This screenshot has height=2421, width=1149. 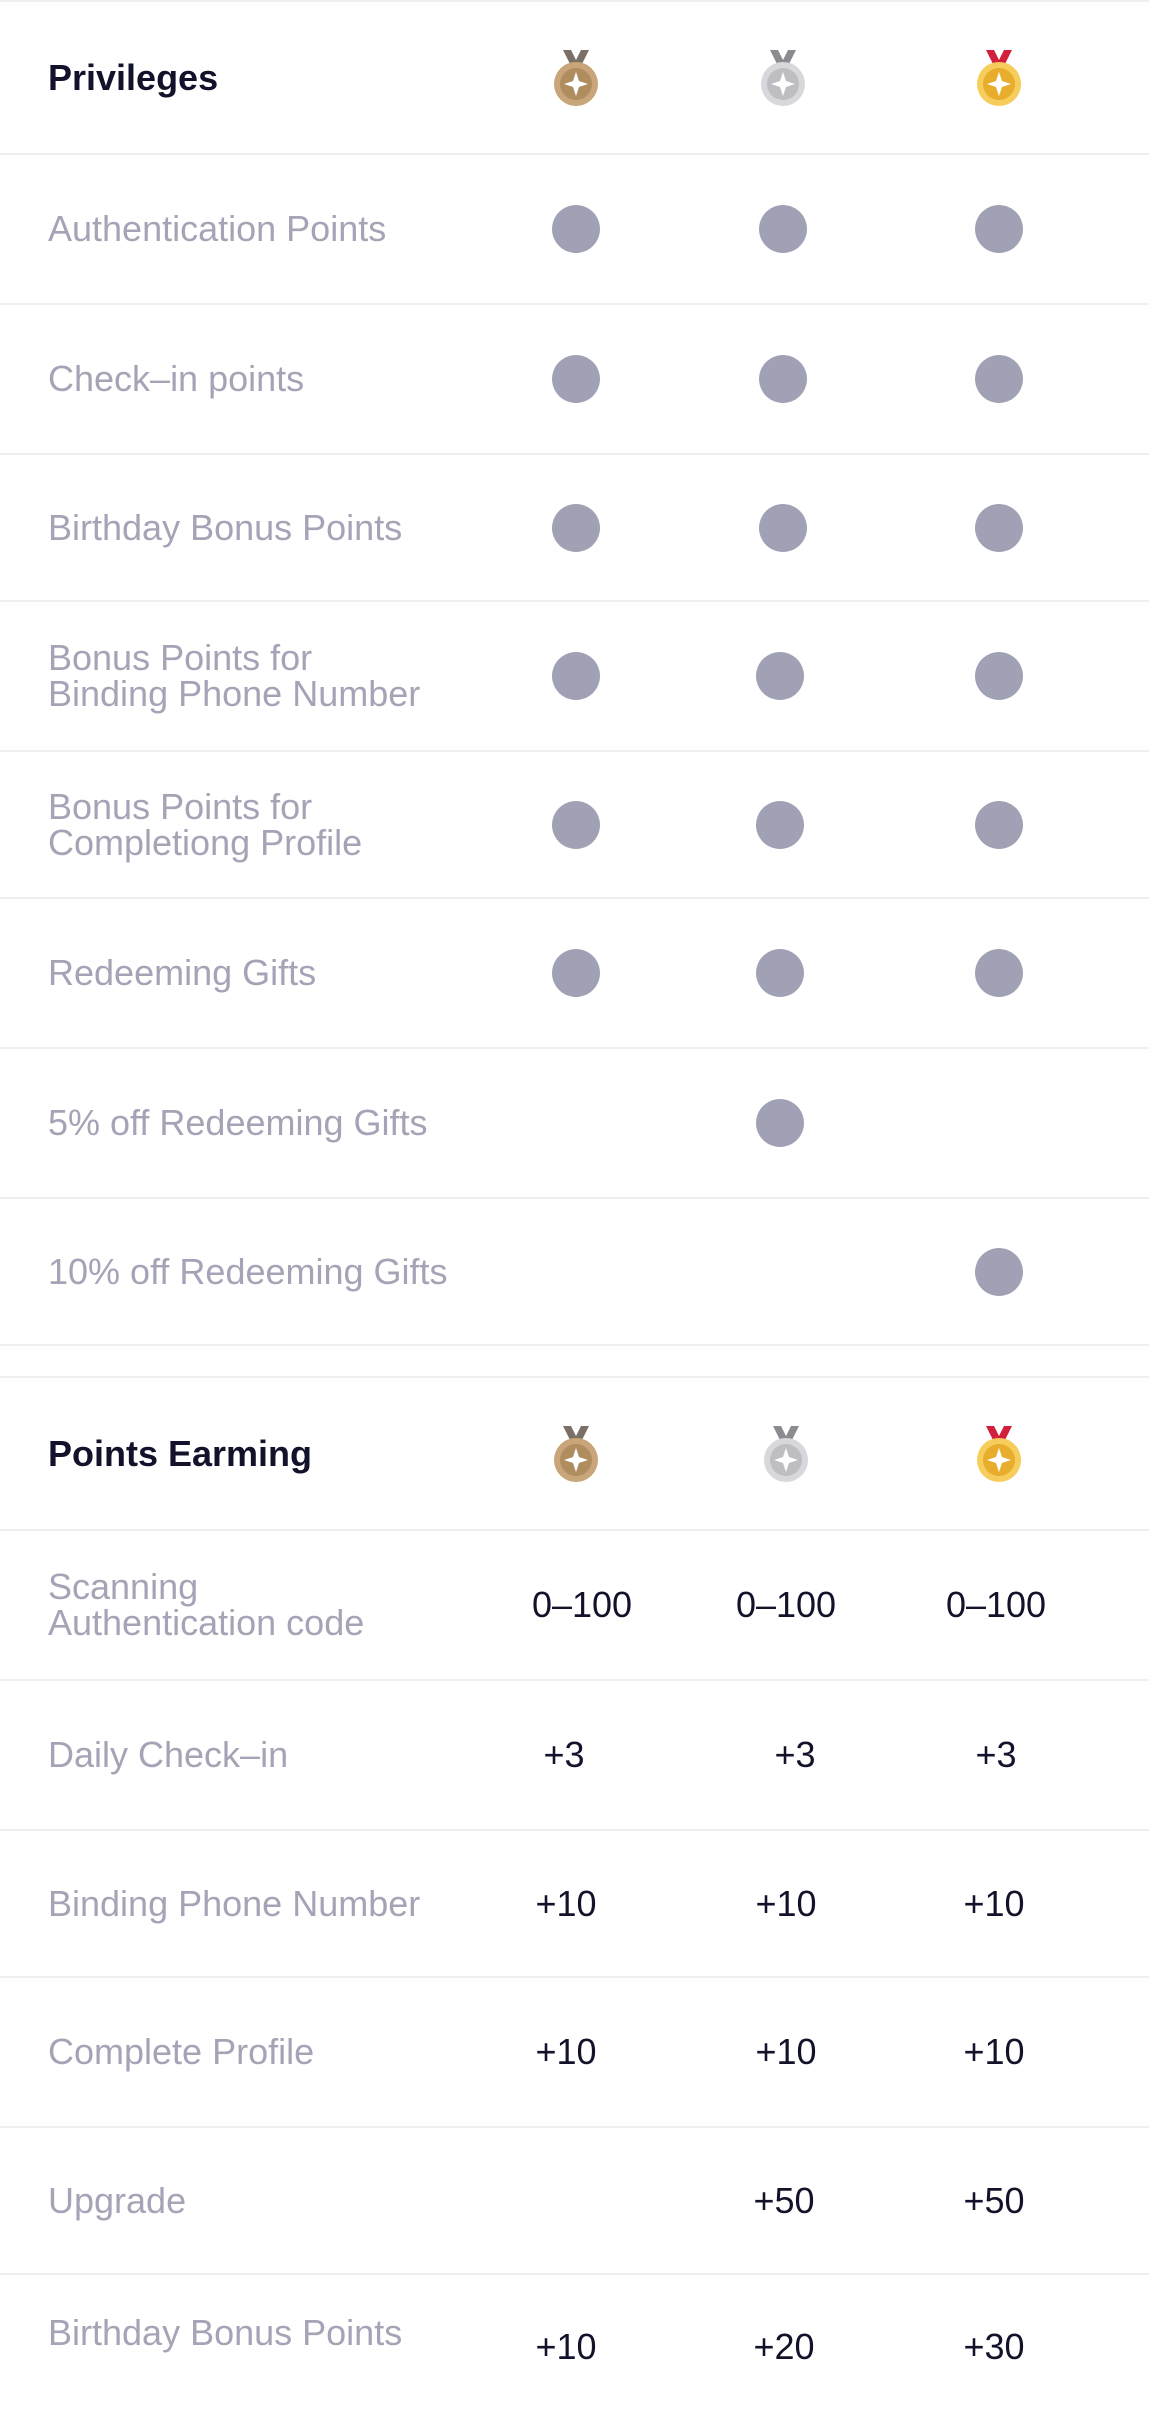 I want to click on points-earning-header-row: Points Earming, so click(x=574, y=1453).